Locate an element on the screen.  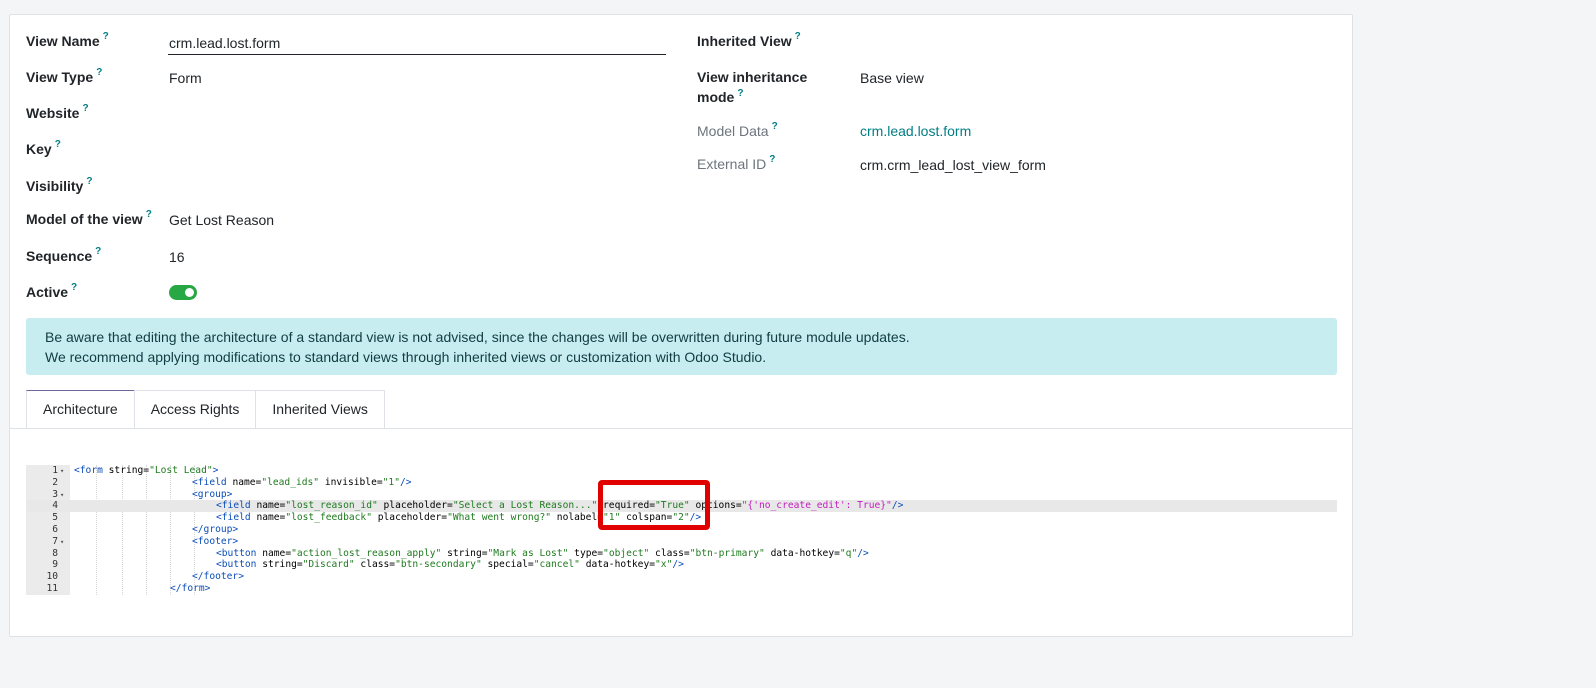
code-token: "Mark as Lost" is located at coordinates (528, 553).